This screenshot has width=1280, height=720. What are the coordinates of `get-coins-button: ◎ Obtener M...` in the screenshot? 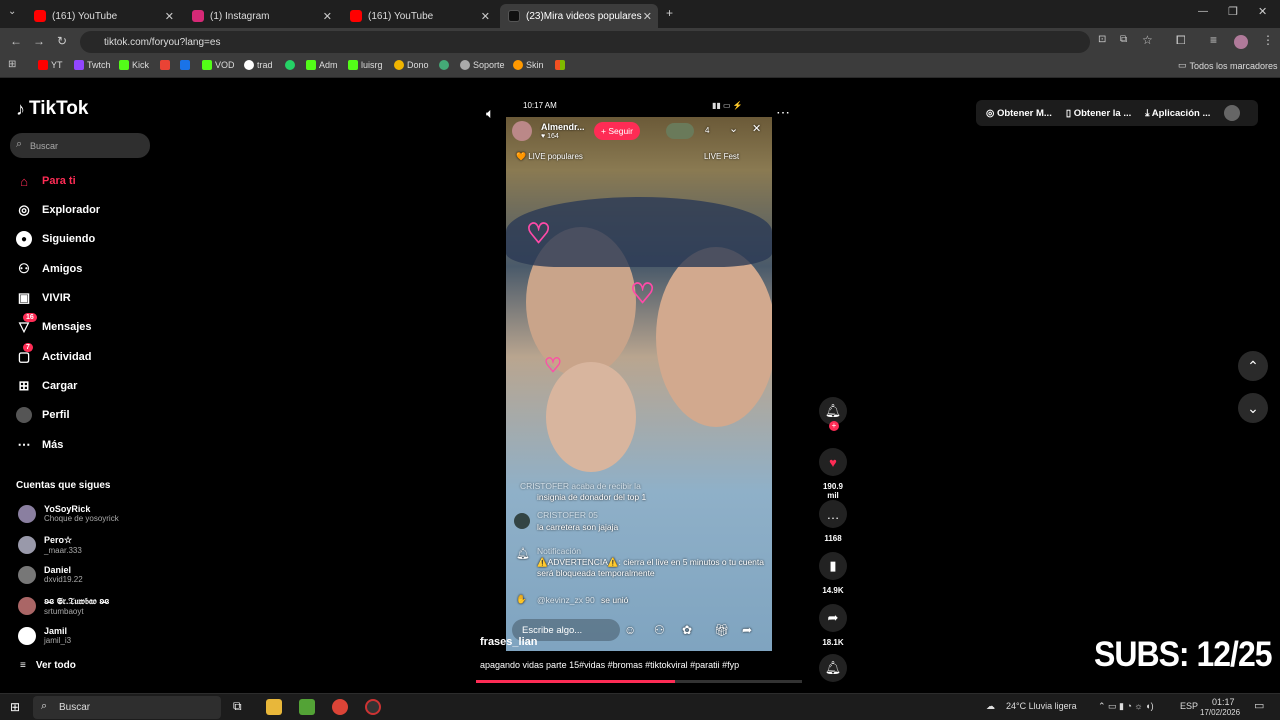 It's located at (1019, 113).